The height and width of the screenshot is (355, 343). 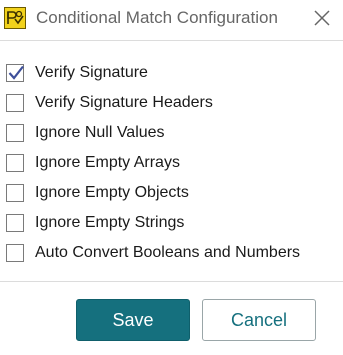 I want to click on option-label: Verify Signature, so click(x=91, y=72).